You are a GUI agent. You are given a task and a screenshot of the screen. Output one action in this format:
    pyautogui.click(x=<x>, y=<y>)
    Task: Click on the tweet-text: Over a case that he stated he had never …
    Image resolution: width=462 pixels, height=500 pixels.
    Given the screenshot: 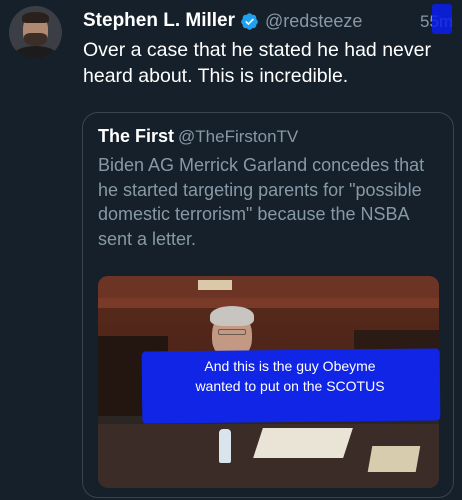 What is the action you would take?
    pyautogui.click(x=257, y=63)
    